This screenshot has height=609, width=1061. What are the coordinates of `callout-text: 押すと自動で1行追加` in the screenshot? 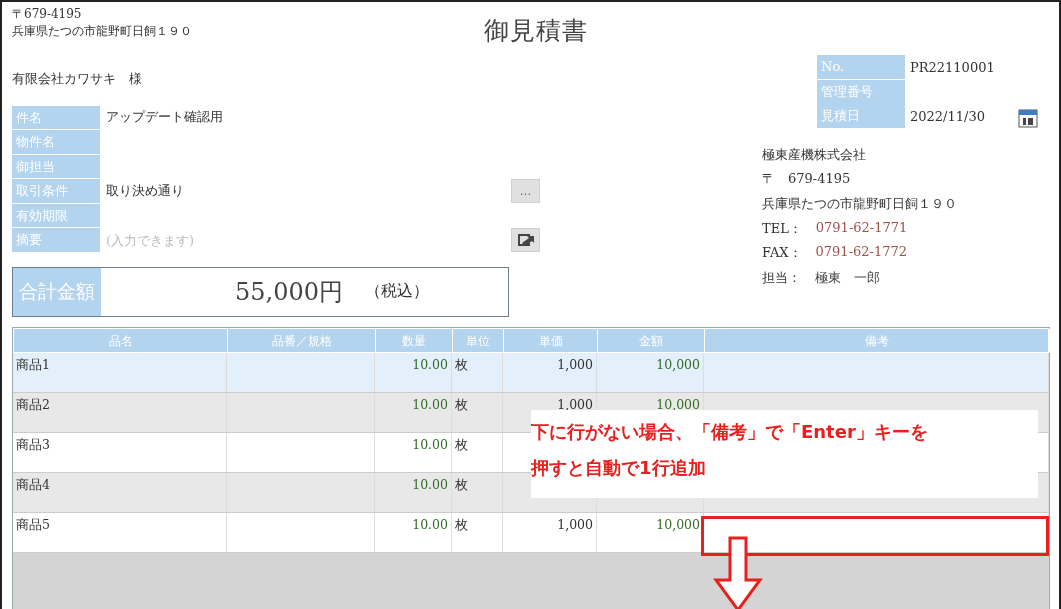 It's located at (619, 468).